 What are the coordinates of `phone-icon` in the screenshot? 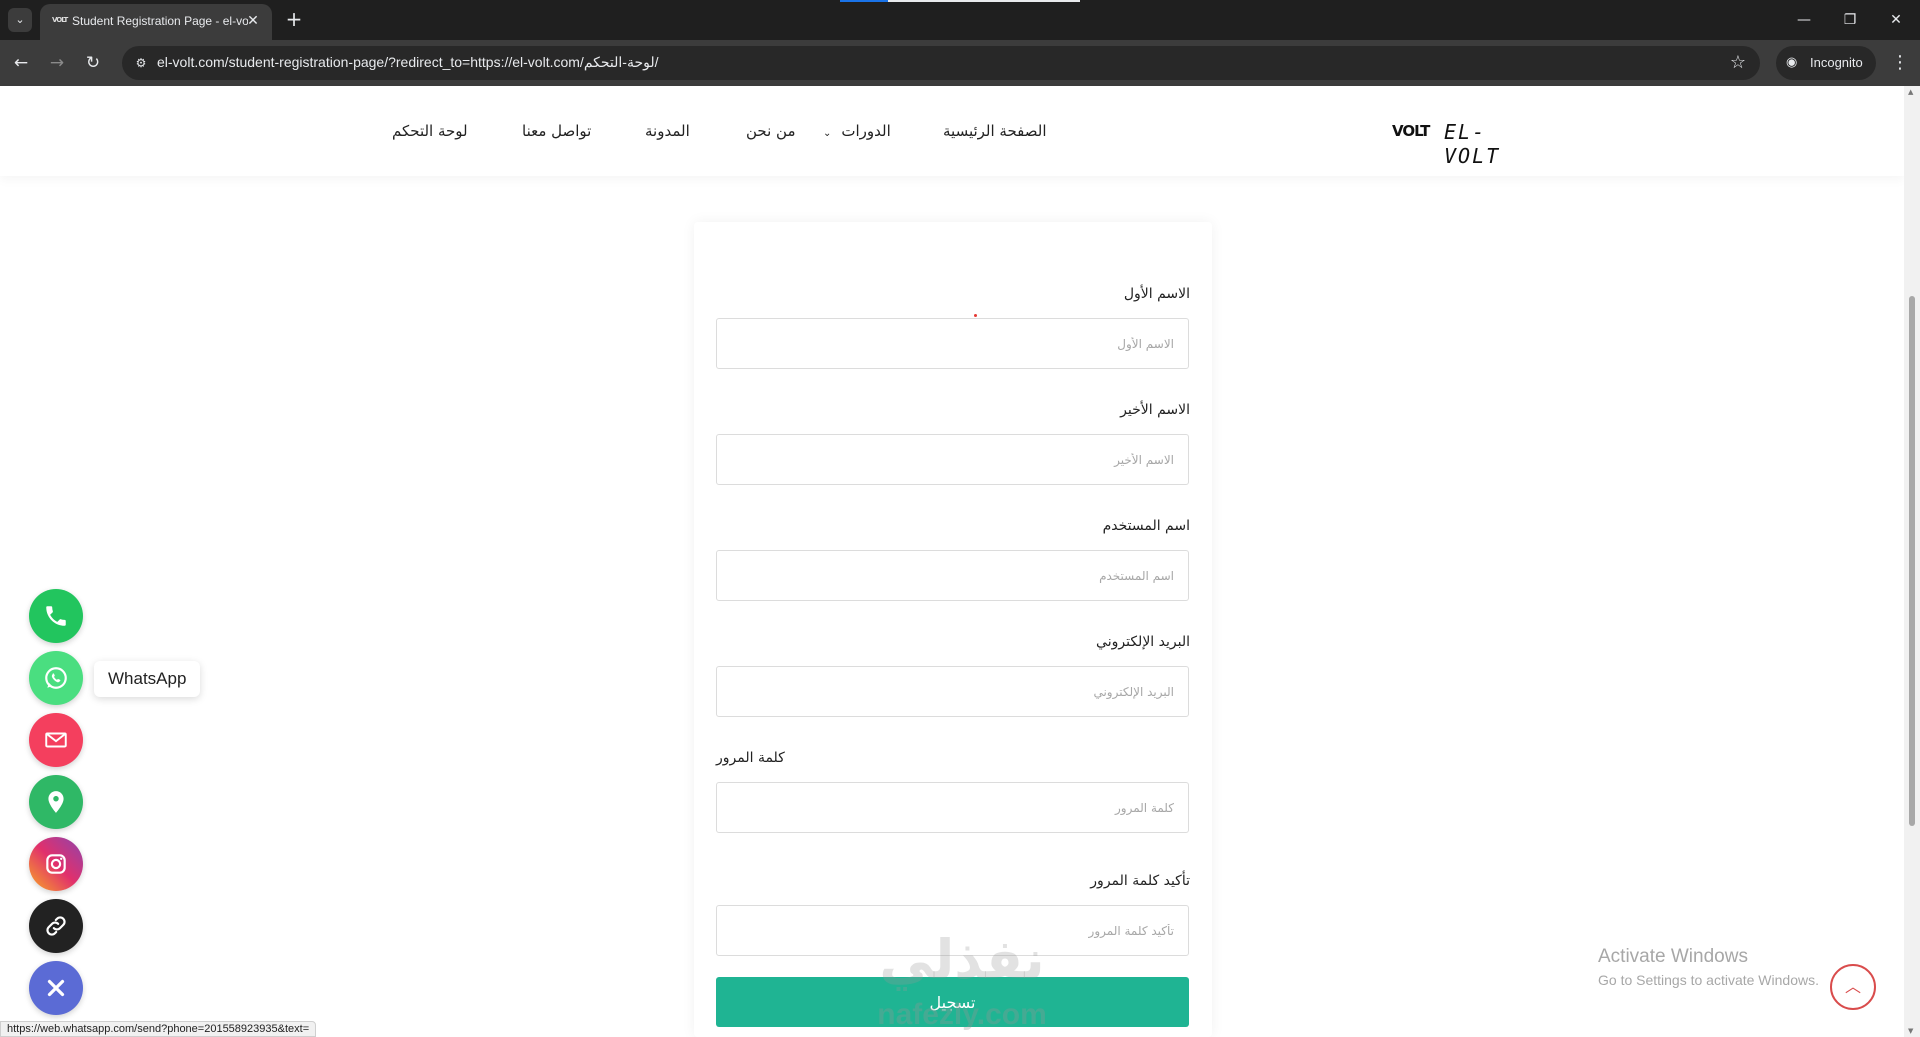 It's located at (56, 616).